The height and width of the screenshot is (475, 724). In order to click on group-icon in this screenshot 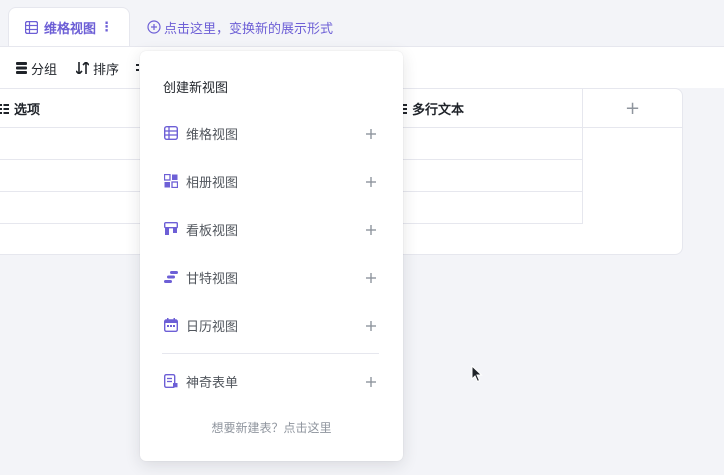, I will do `click(21, 68)`.